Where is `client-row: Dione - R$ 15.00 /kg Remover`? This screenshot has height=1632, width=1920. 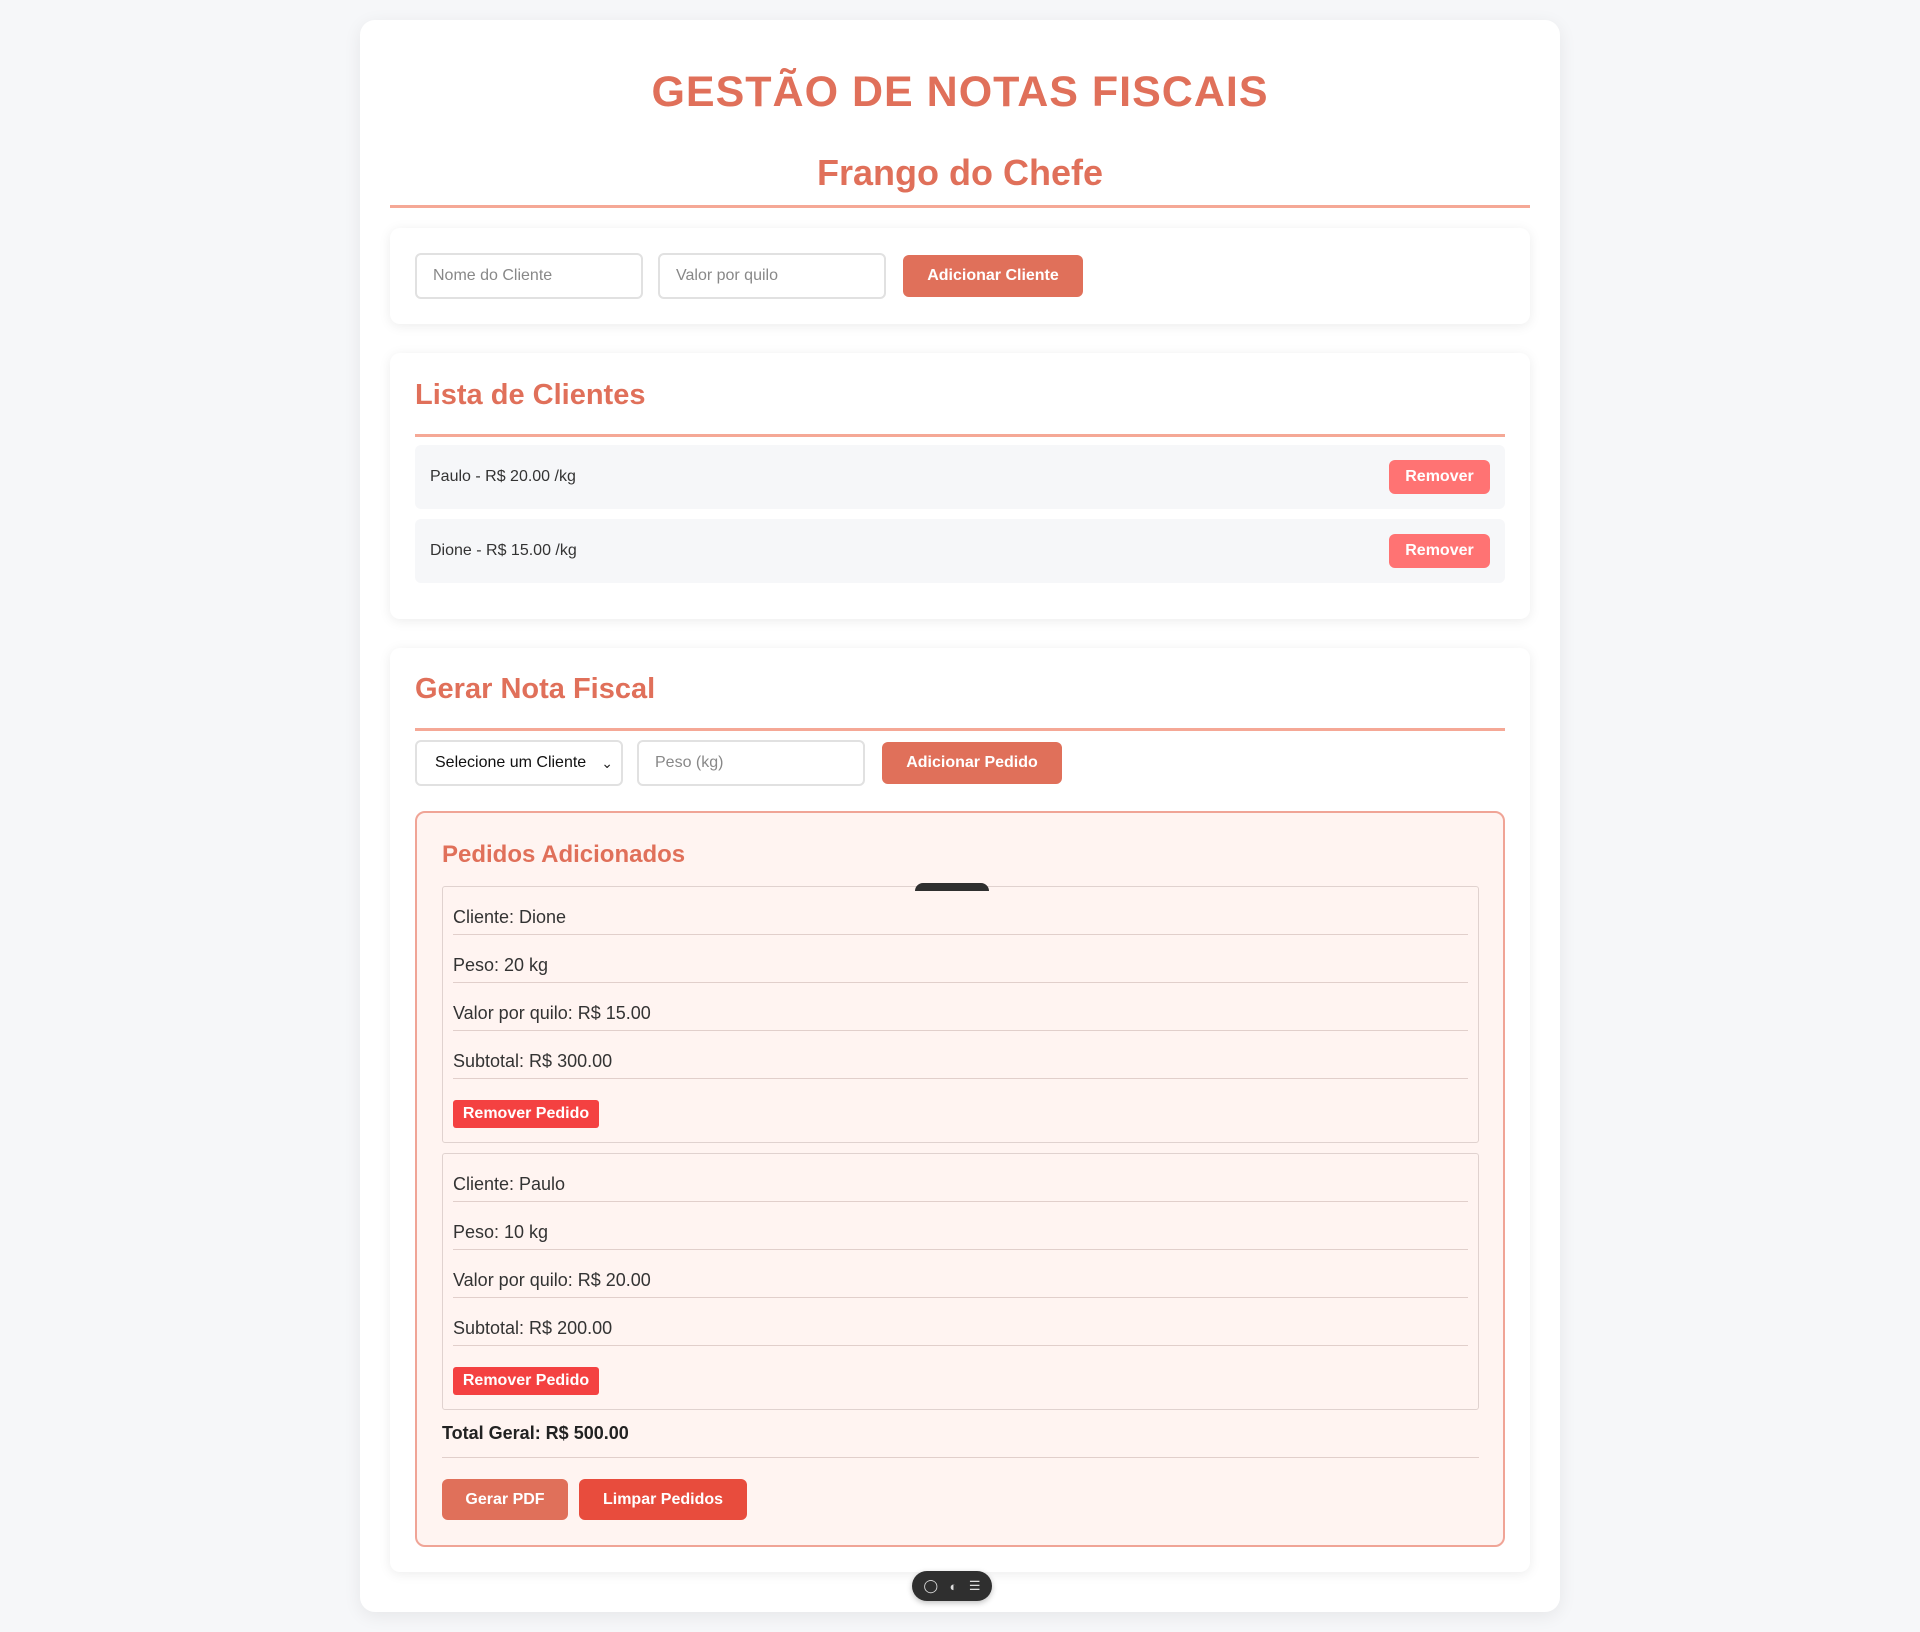
client-row: Dione - R$ 15.00 /kg Remover is located at coordinates (960, 551).